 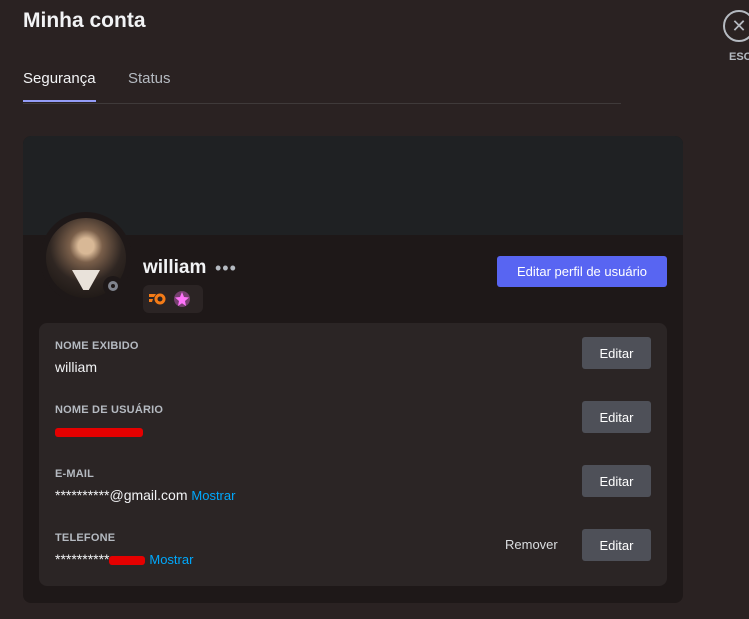 I want to click on edit-display-name-button: Editar, so click(x=616, y=353).